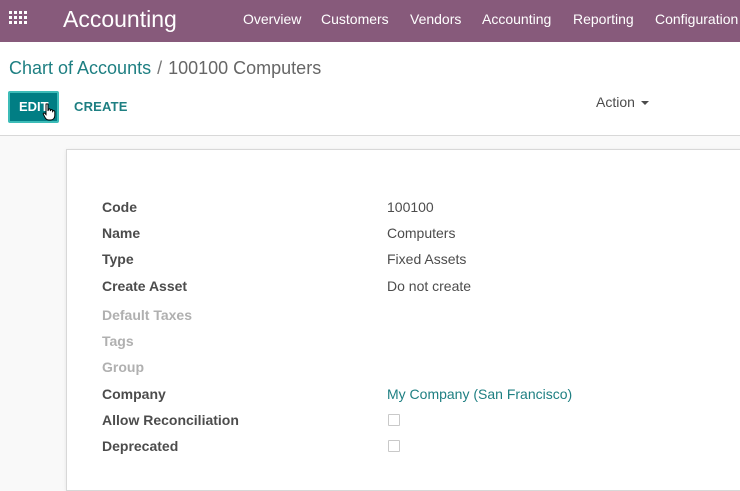 Image resolution: width=740 pixels, height=491 pixels. Describe the element at coordinates (165, 68) in the screenshot. I see `breadcrumb: Chart of Accounts /100100 Computers` at that location.